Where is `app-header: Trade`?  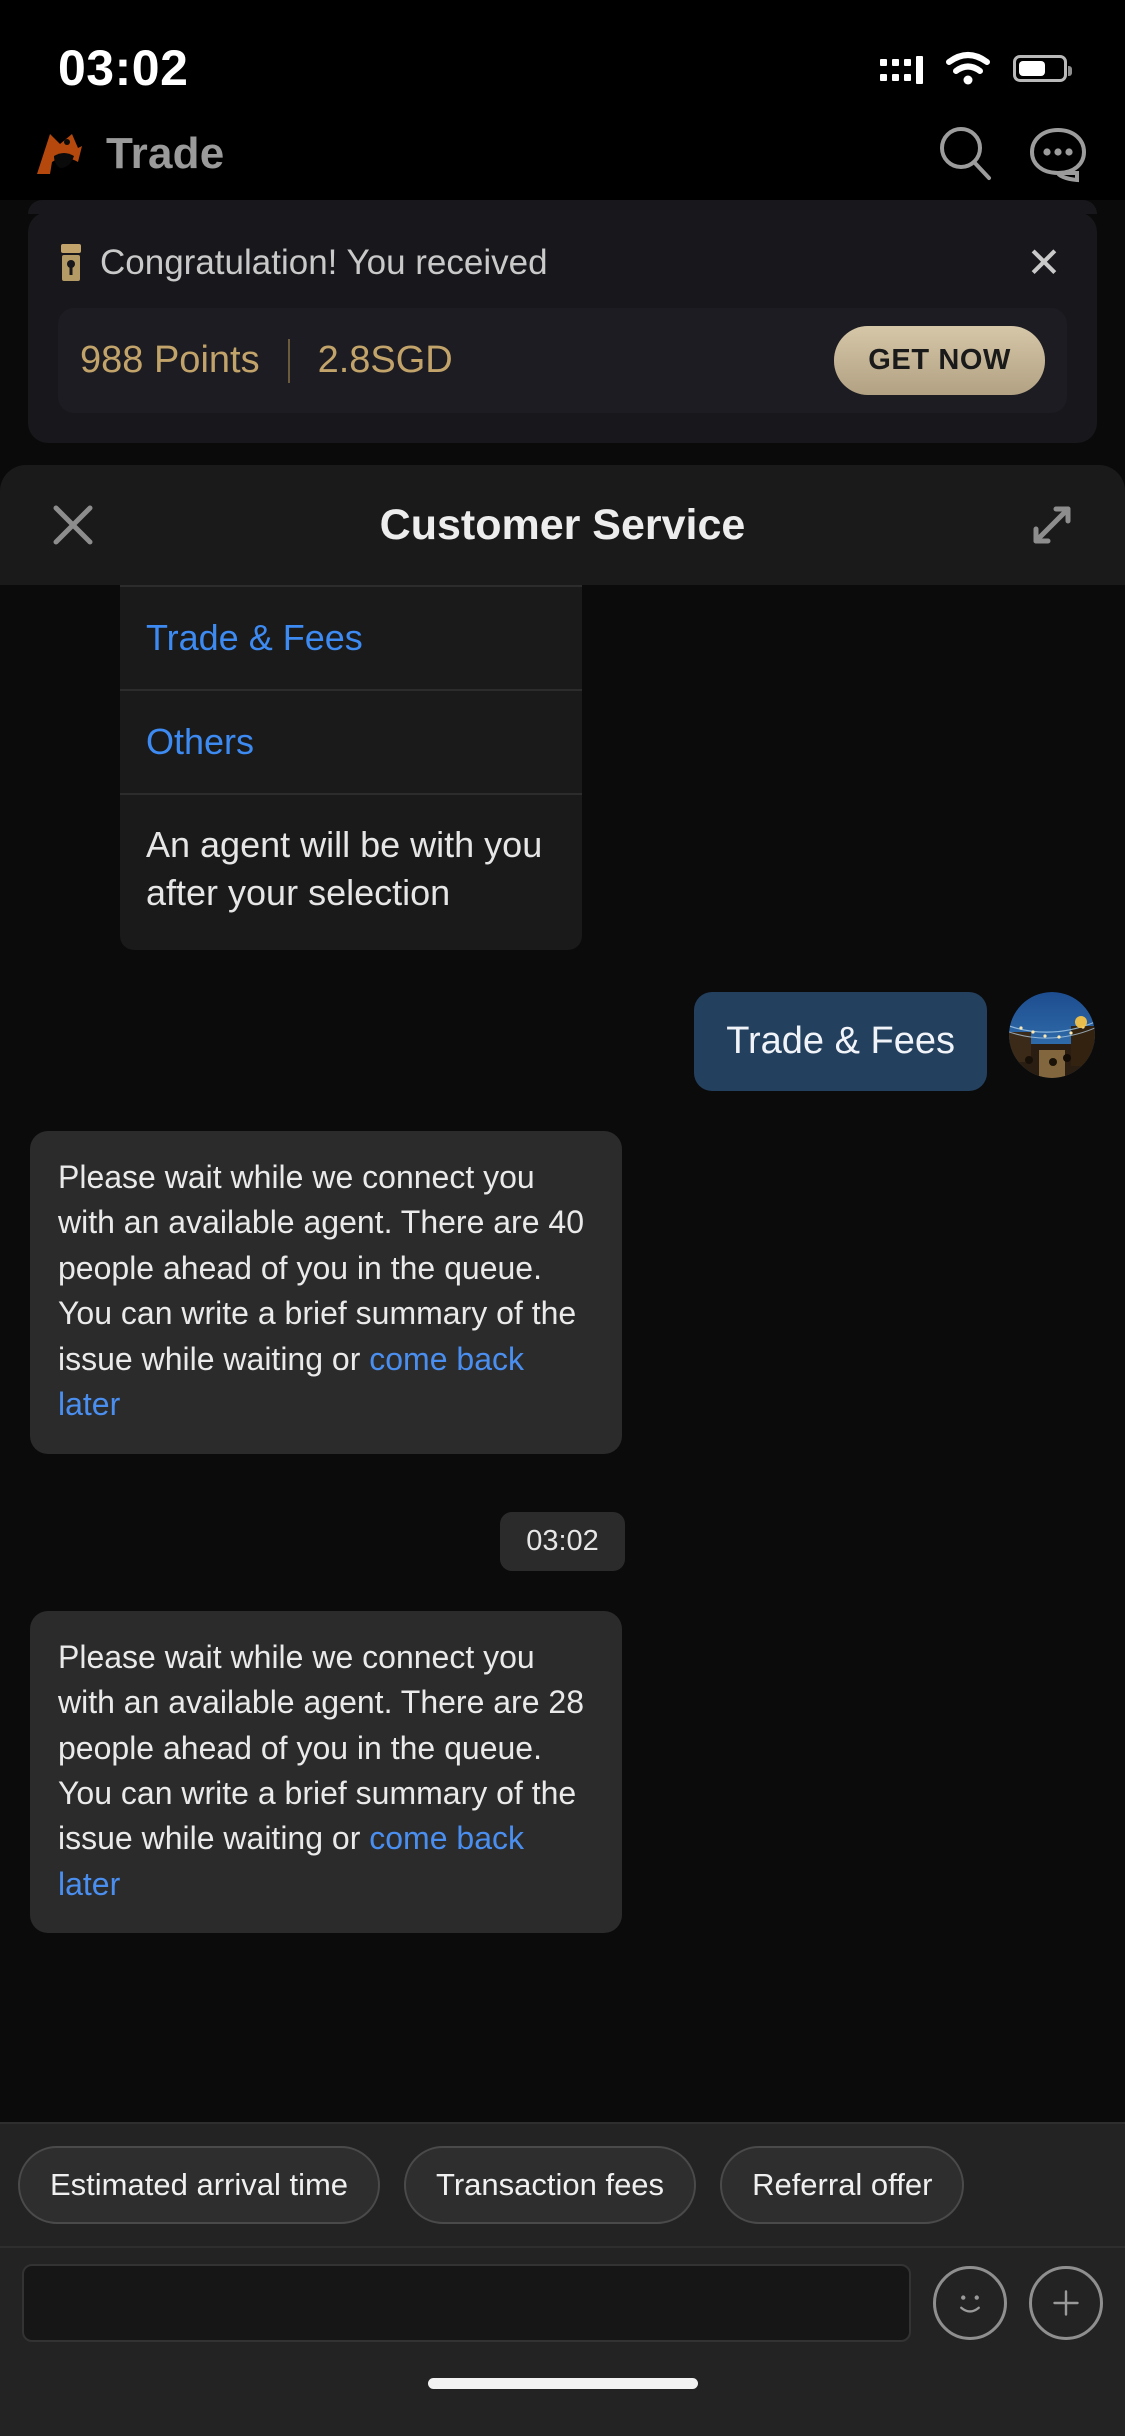
app-header: Trade is located at coordinates (562, 154).